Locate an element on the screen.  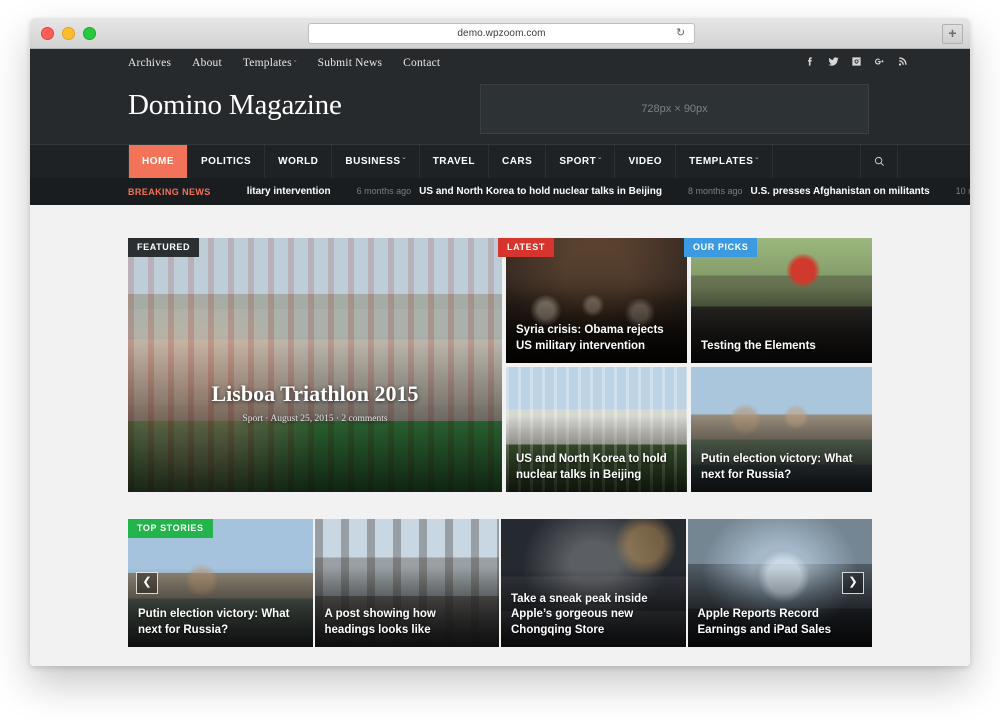
nav-label: SPORT is located at coordinates (578, 161).